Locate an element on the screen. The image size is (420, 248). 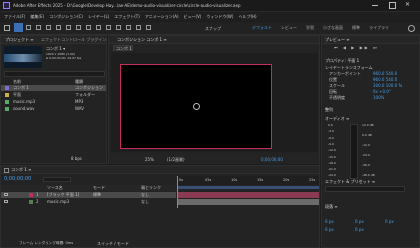
comp-timecode: 0;00;00;00 is located at coordinates (272, 159).